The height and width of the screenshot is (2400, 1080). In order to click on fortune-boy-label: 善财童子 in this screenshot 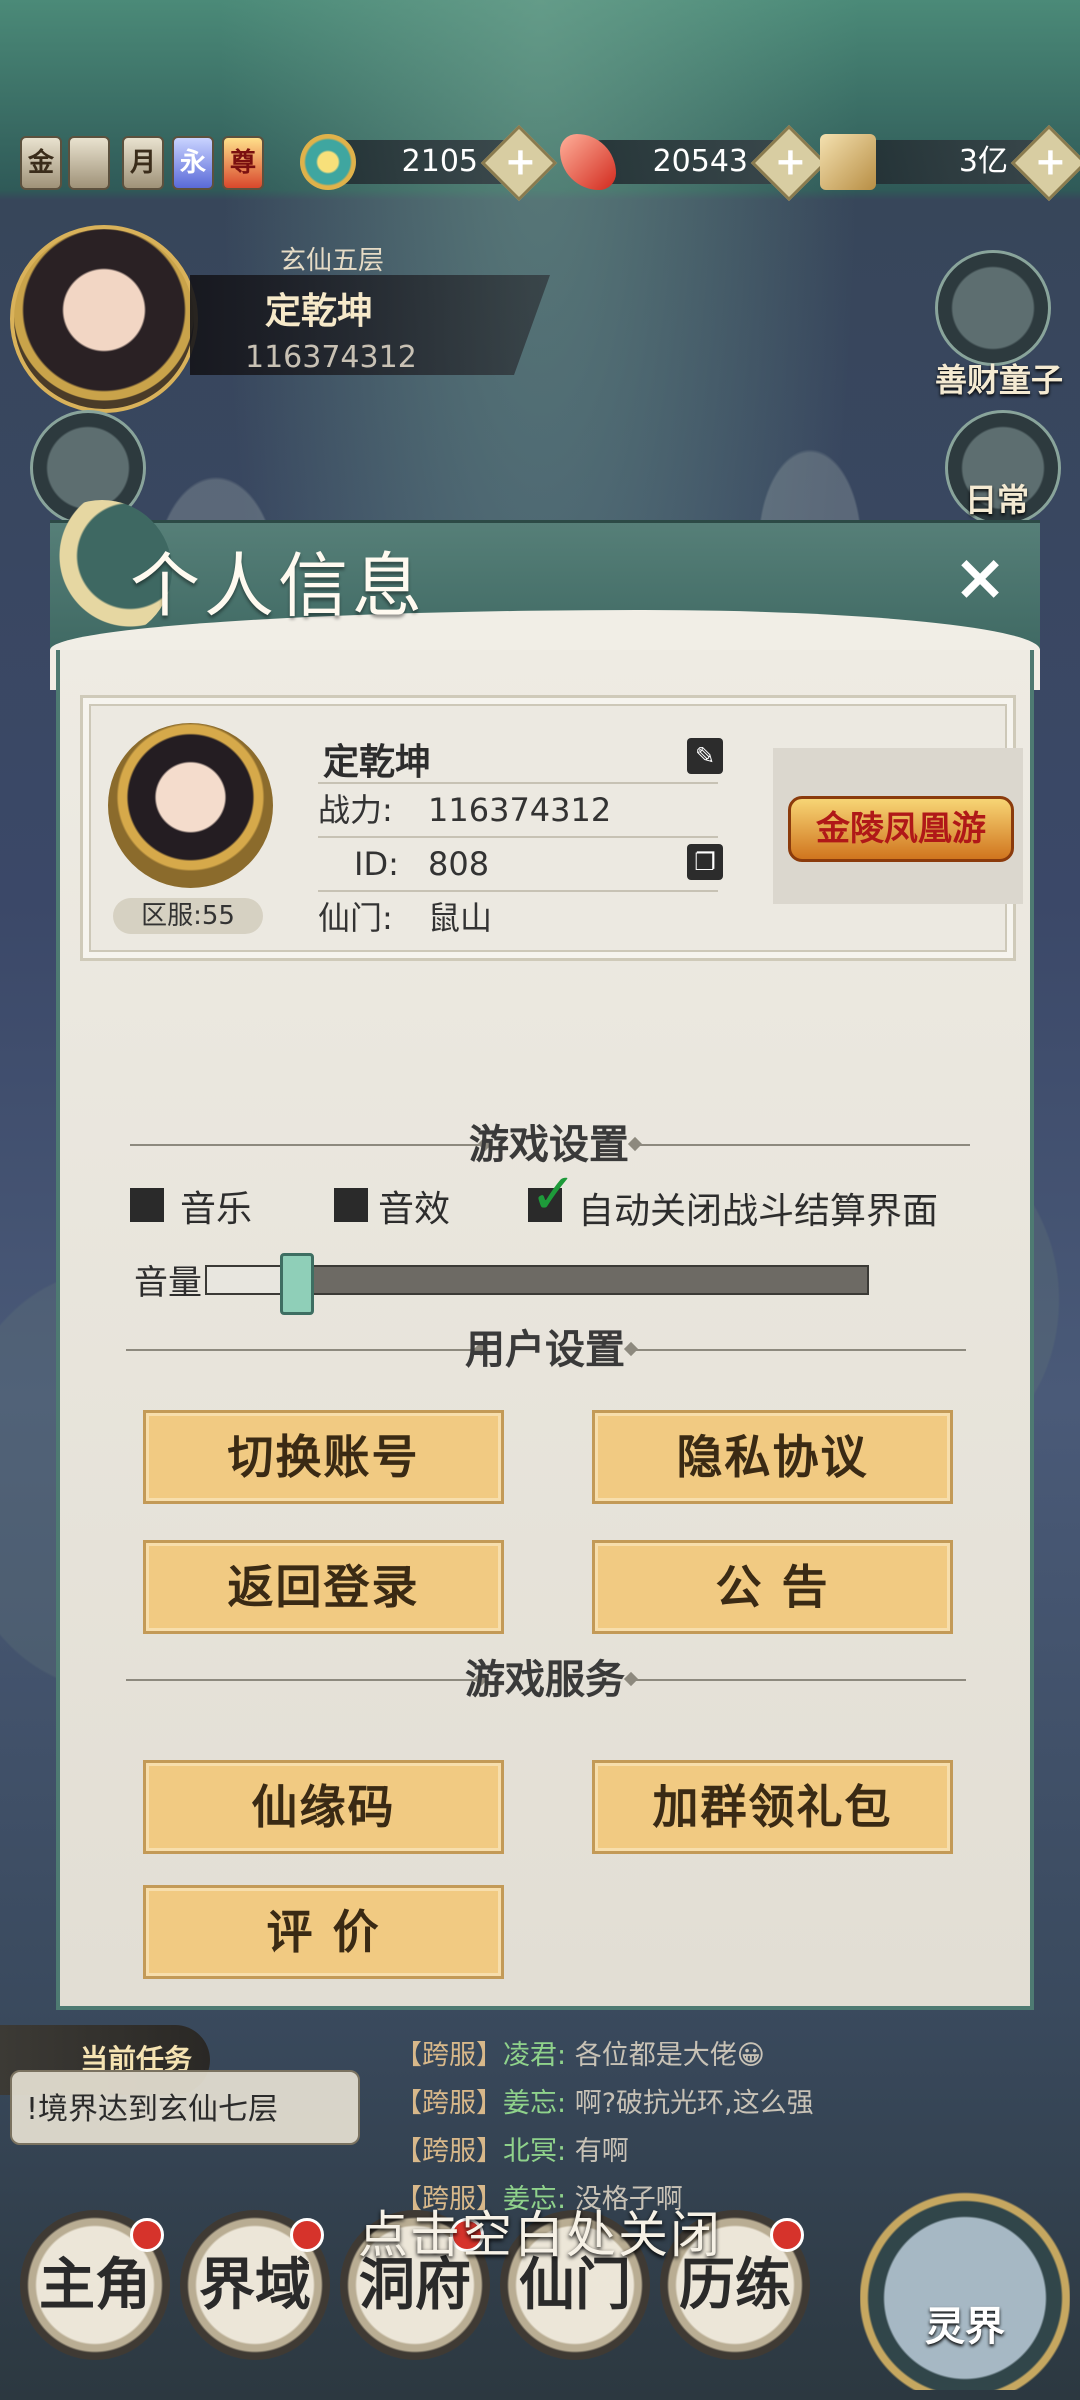, I will do `click(999, 380)`.